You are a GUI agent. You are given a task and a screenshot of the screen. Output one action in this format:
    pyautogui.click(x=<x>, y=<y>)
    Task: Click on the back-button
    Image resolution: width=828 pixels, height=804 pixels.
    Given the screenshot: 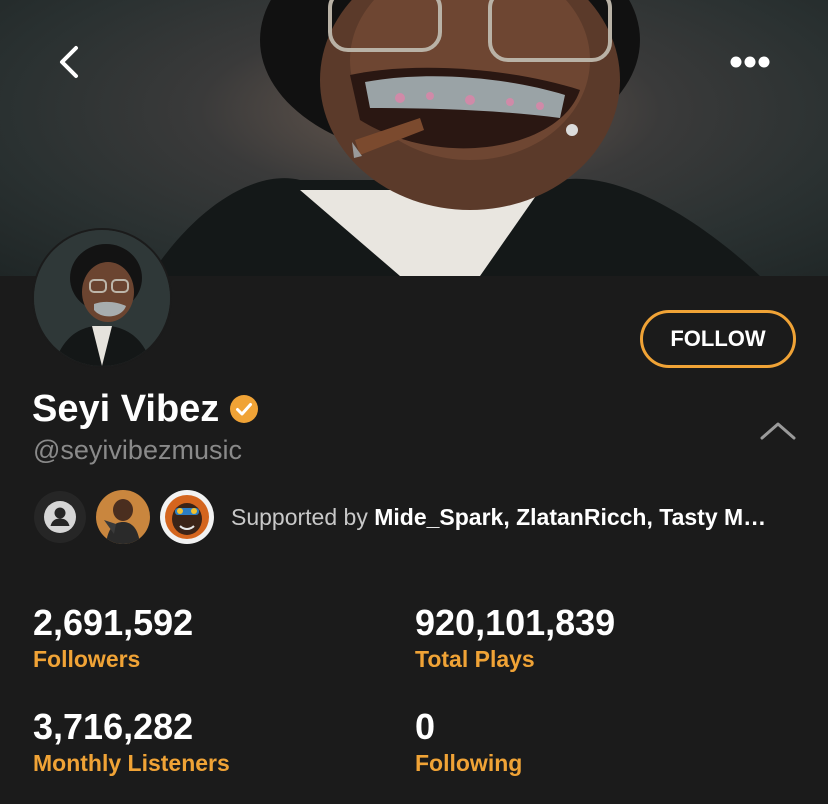 What is the action you would take?
    pyautogui.click(x=68, y=62)
    